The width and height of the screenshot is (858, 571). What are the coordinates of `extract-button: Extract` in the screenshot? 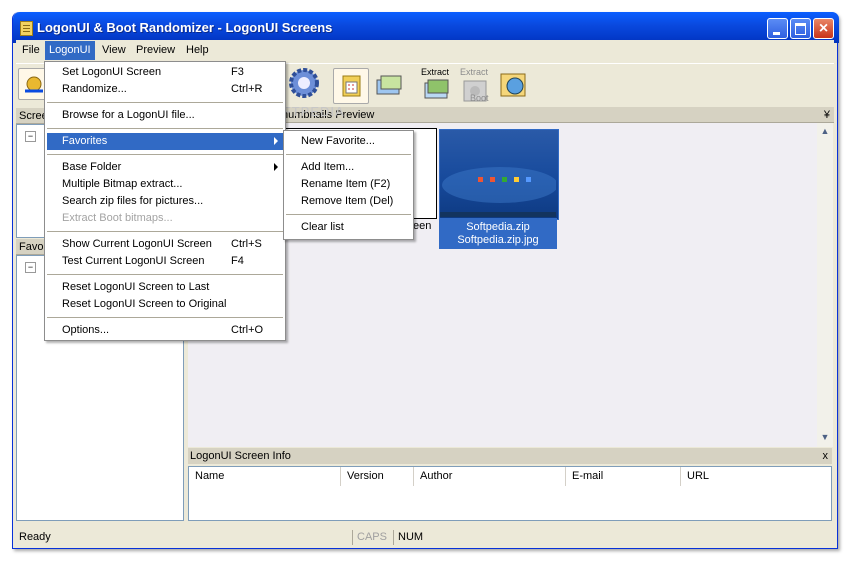 It's located at (437, 85).